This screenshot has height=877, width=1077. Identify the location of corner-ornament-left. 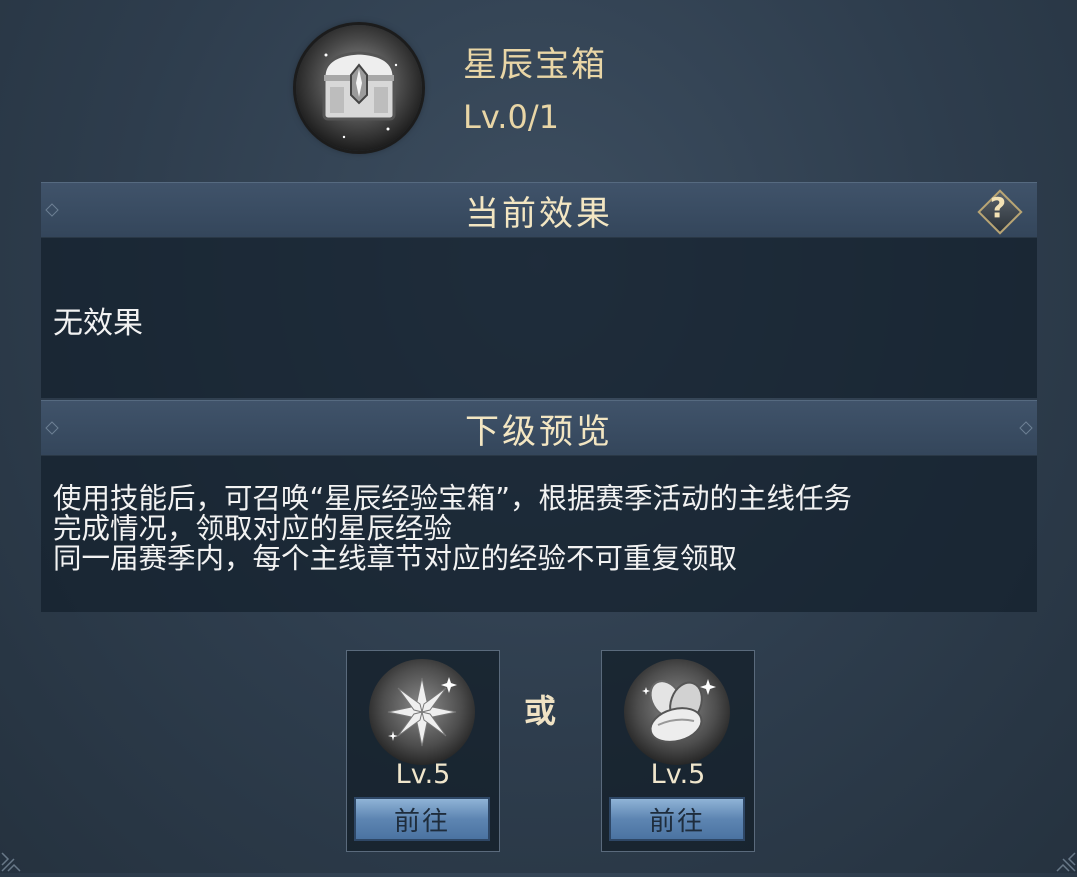
(15, 858).